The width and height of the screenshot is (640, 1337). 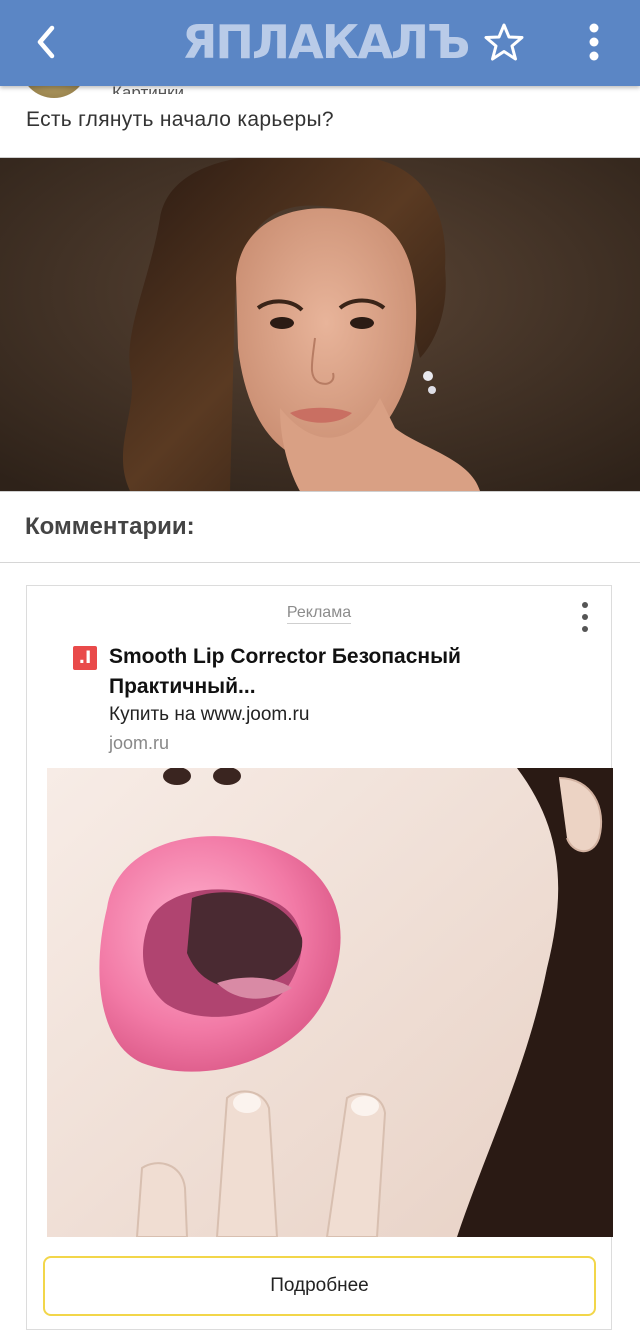 I want to click on app-logo: ЯПЛАКАЛЪ, so click(x=326, y=42).